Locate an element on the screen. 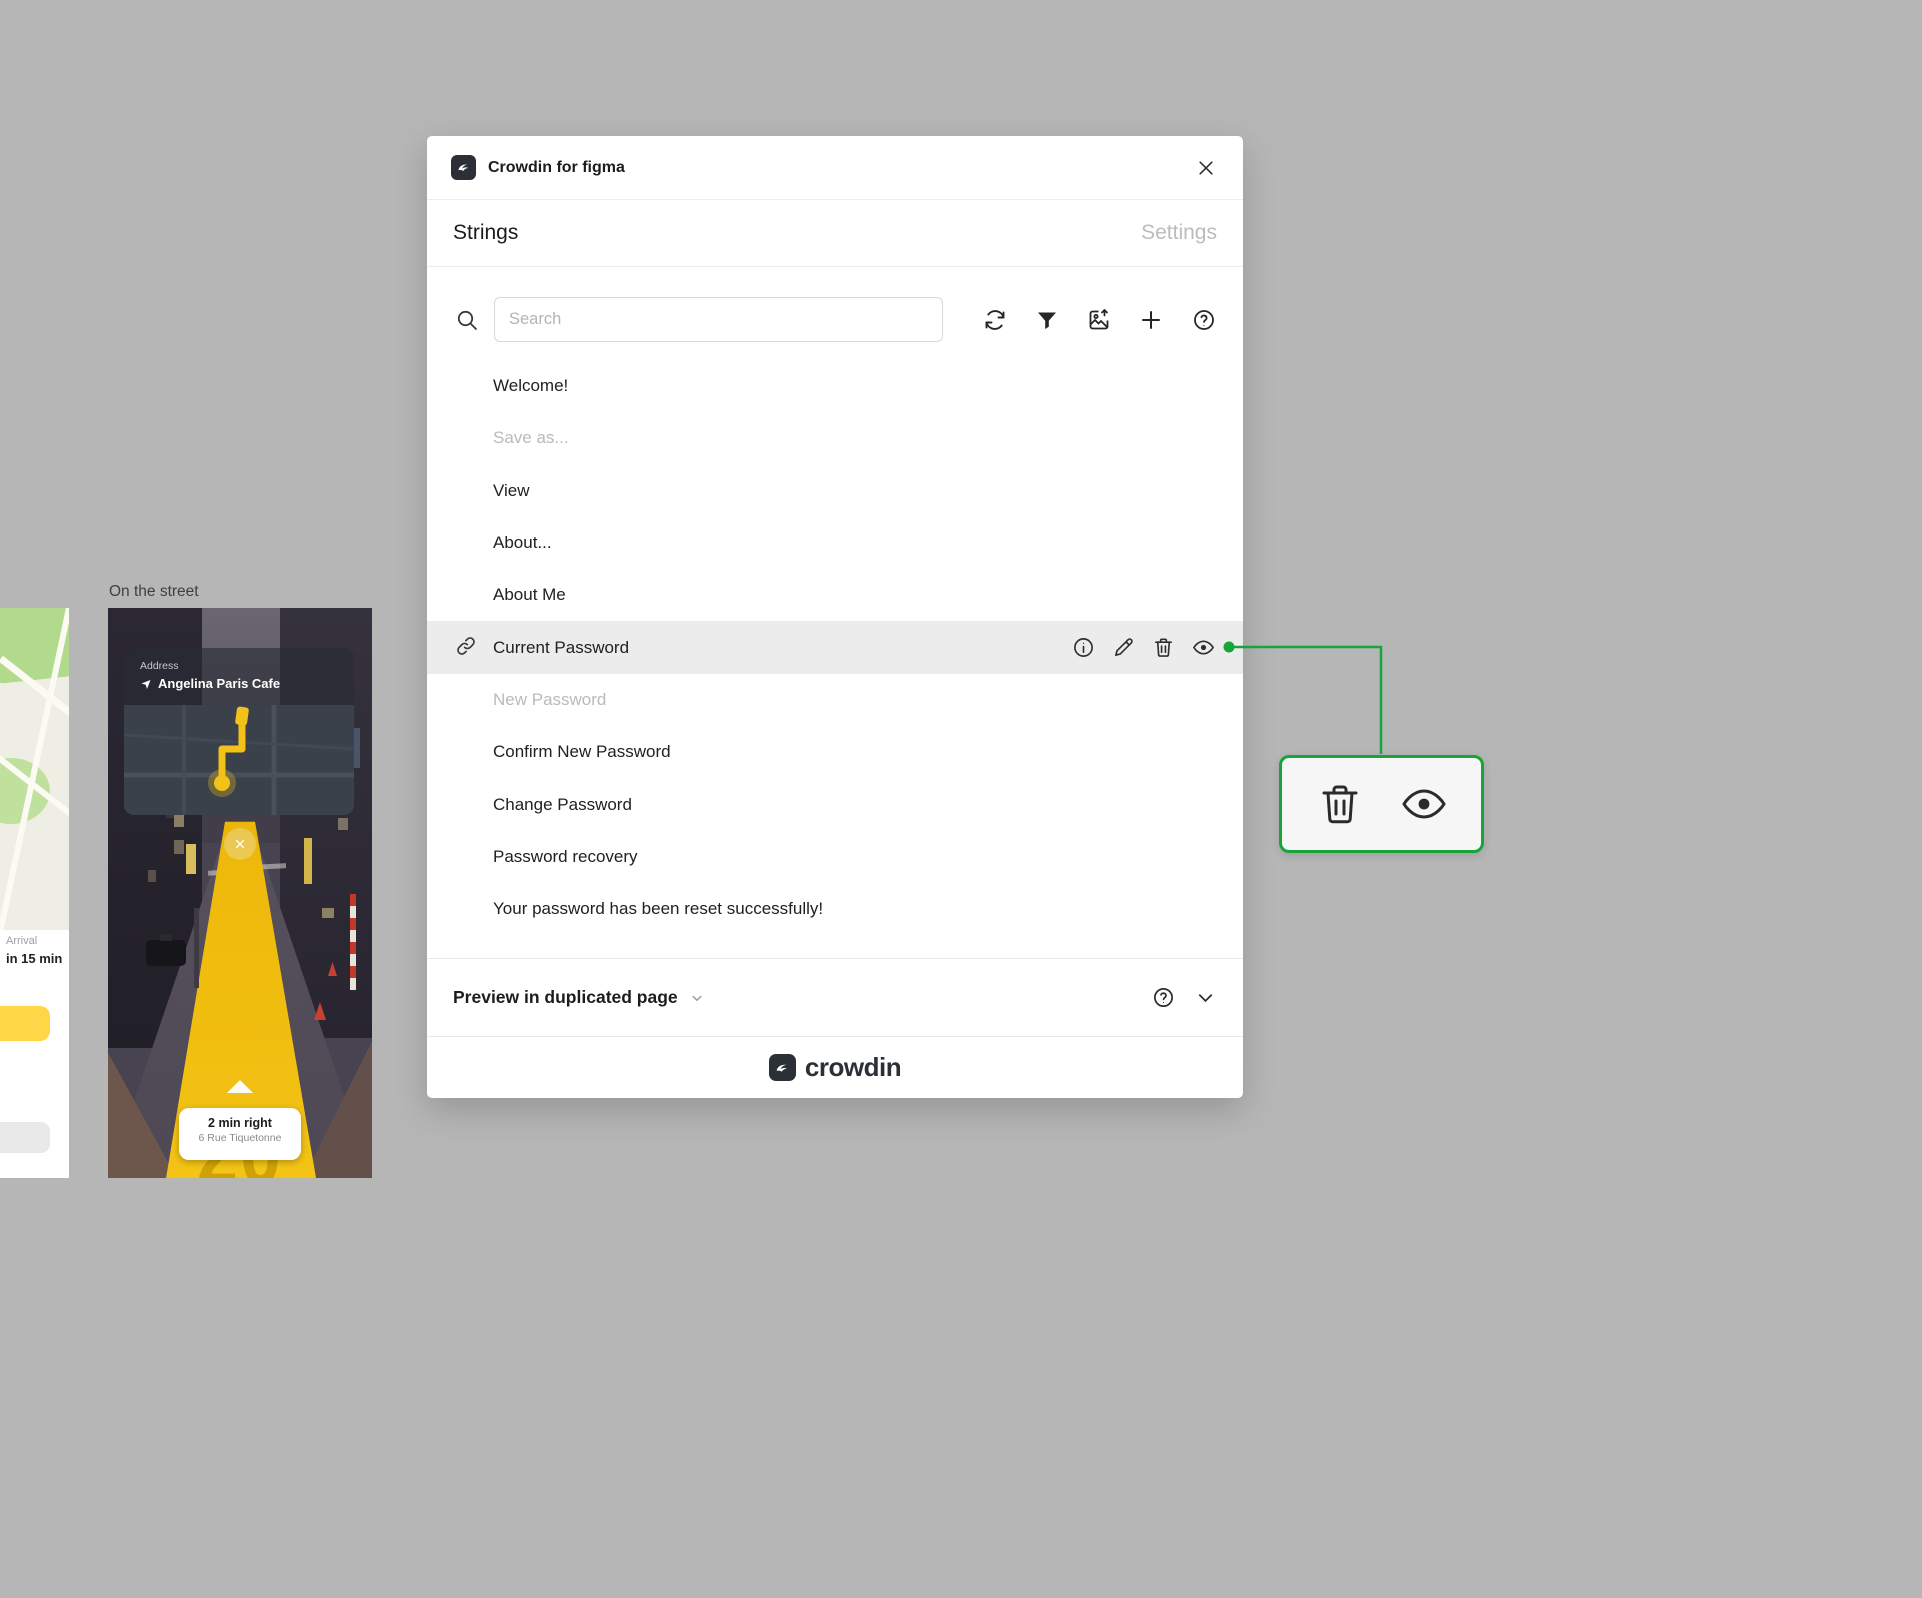 The width and height of the screenshot is (1922, 1598). path-direction-arrow is located at coordinates (240, 1086).